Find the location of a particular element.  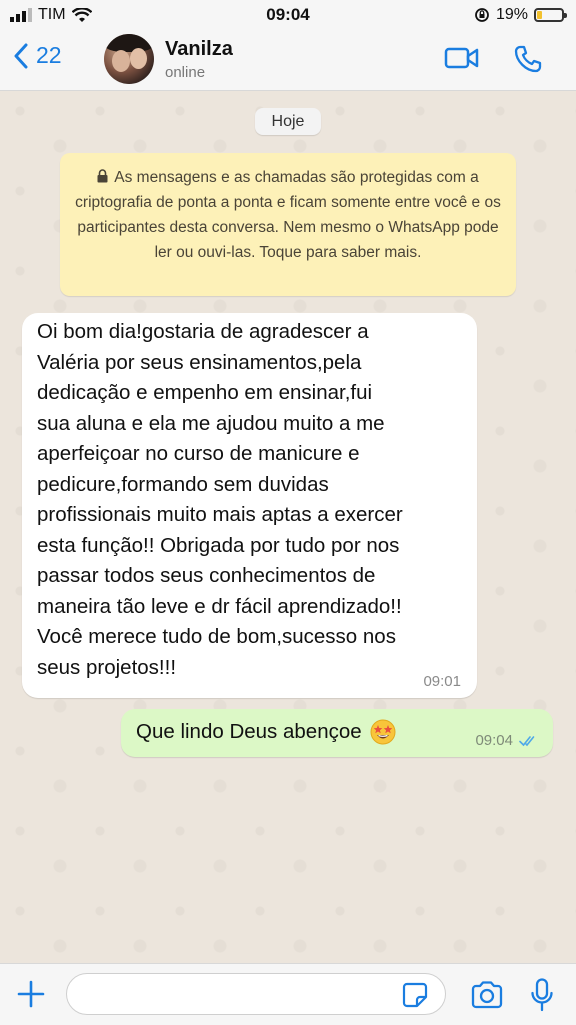

orientation-lock-icon is located at coordinates (482, 15).